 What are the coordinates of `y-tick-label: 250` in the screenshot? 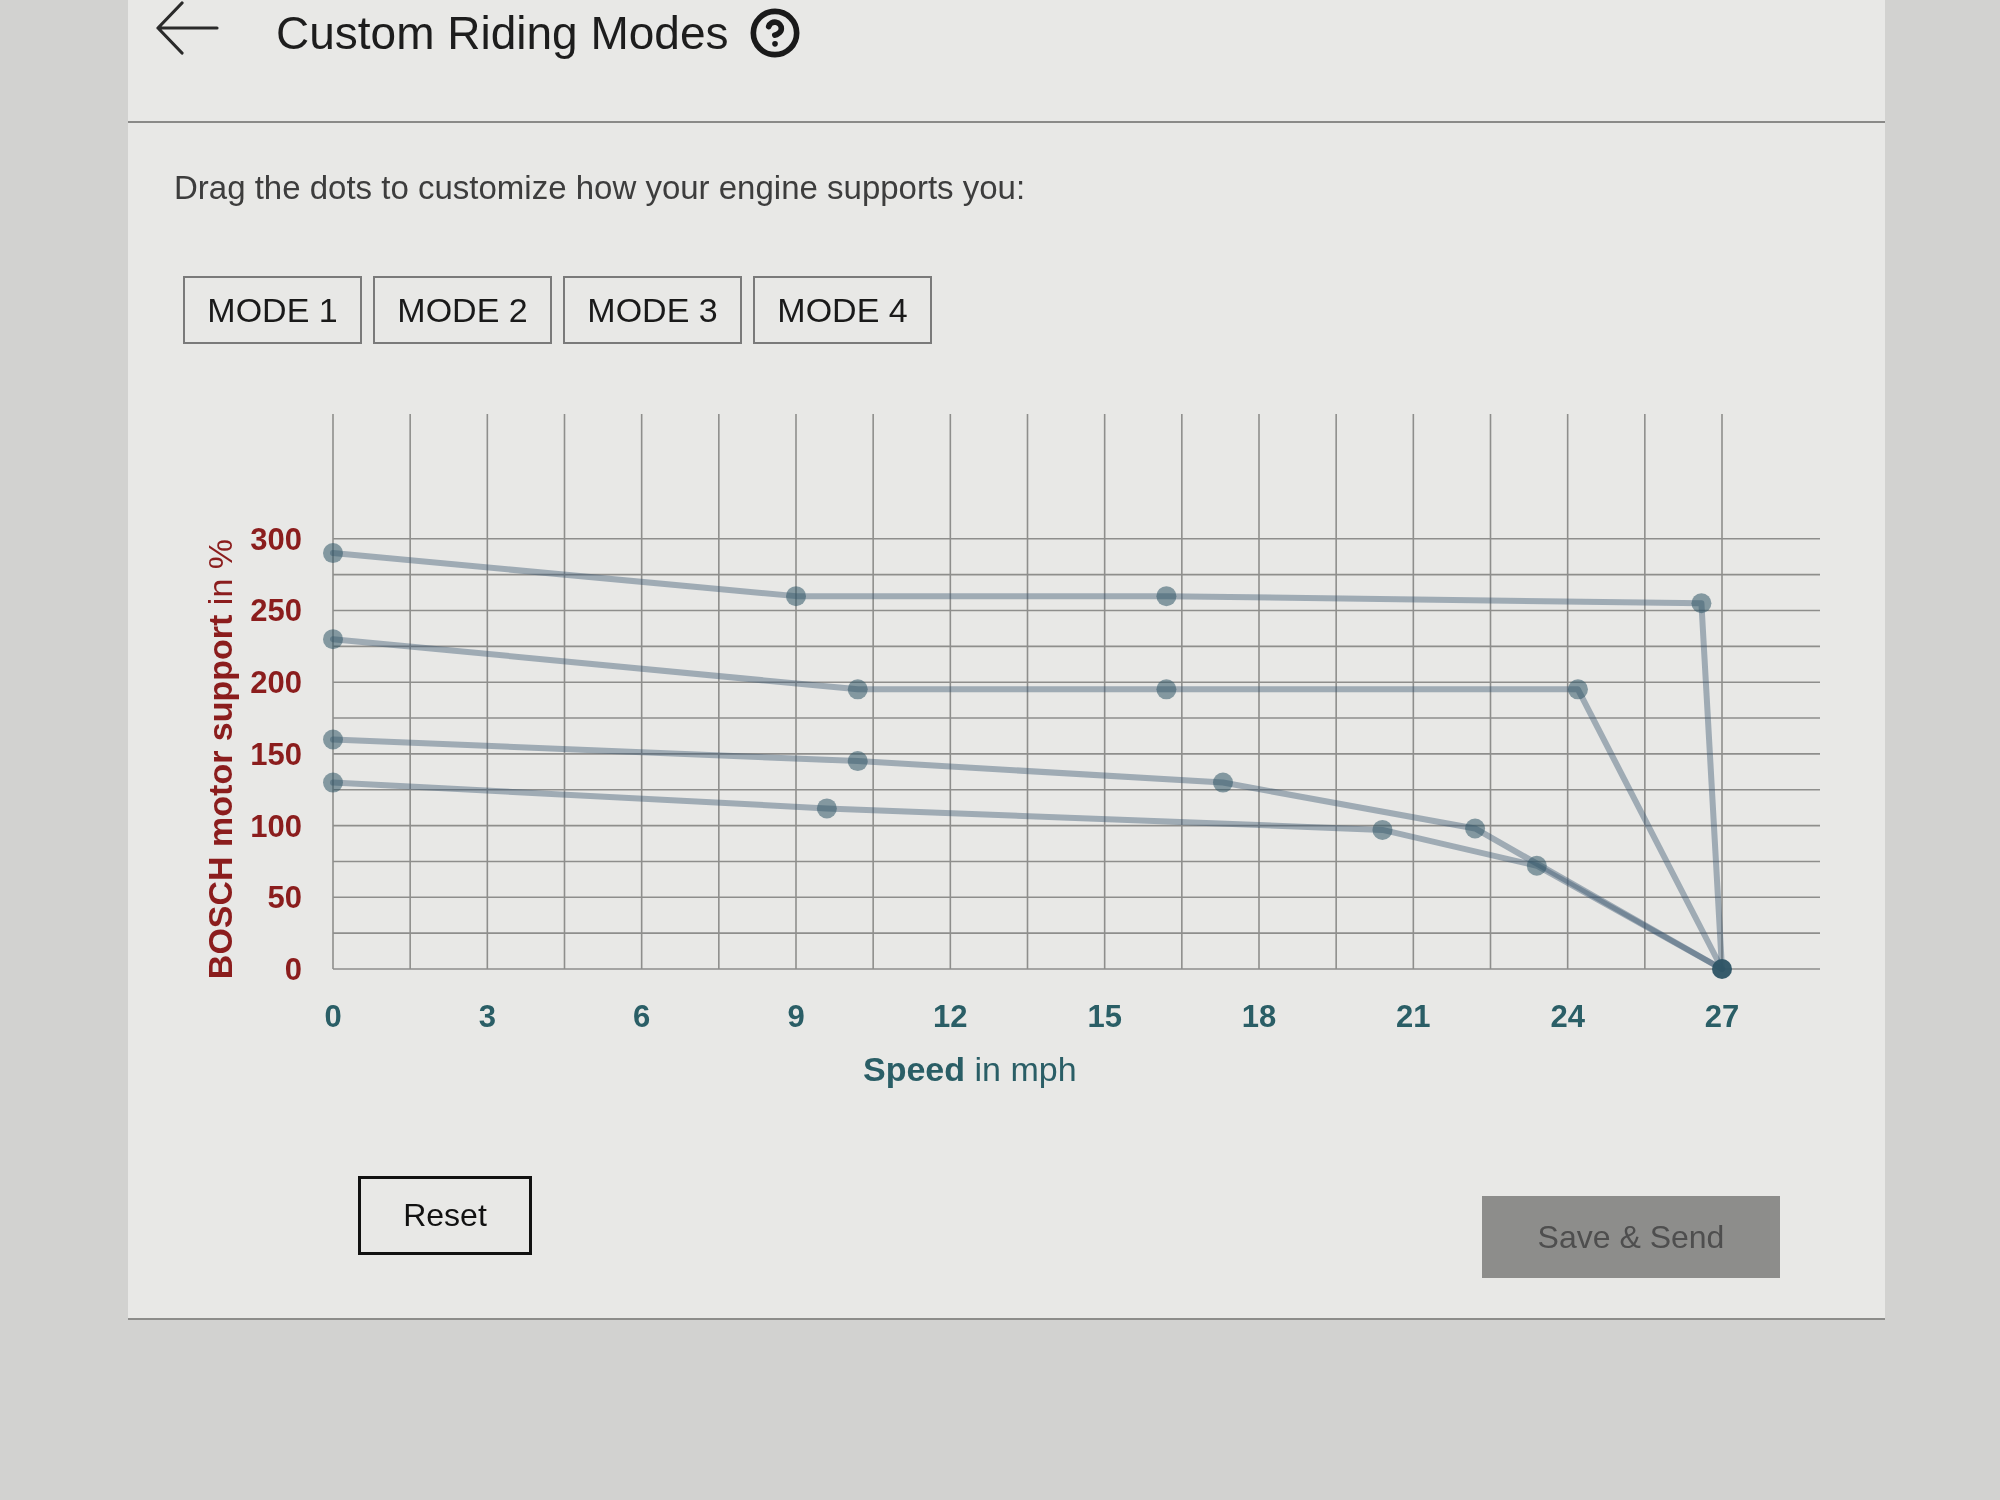 It's located at (276, 611).